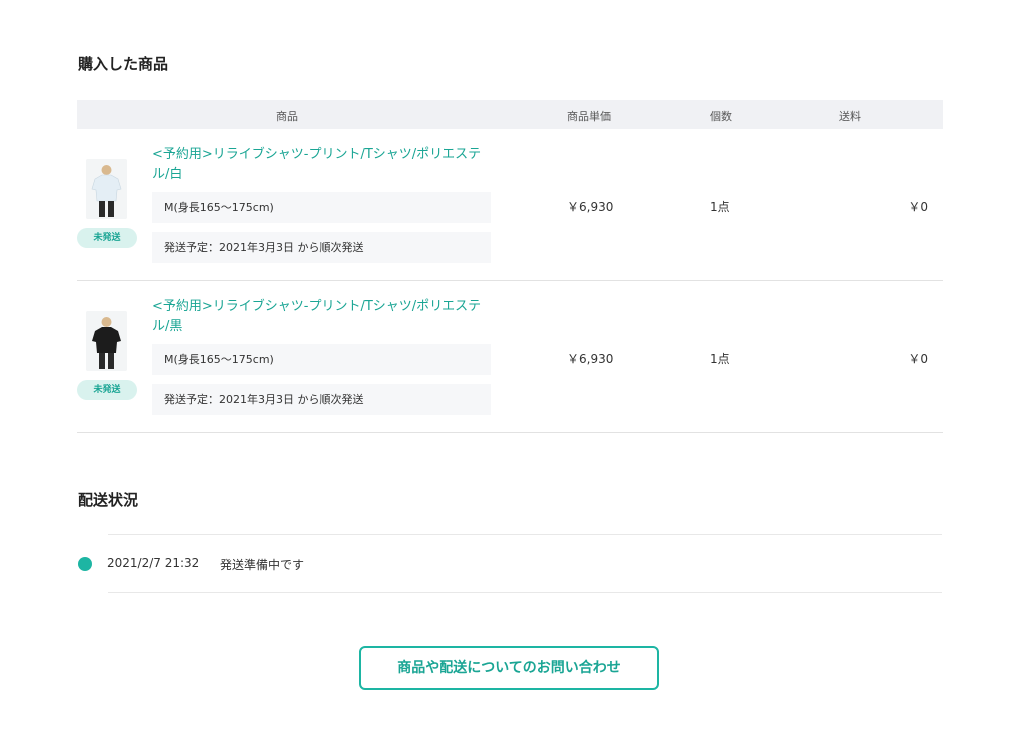 The width and height of the screenshot is (1024, 730). Describe the element at coordinates (108, 500) in the screenshot. I see `shipping-status-title: 配送状況` at that location.